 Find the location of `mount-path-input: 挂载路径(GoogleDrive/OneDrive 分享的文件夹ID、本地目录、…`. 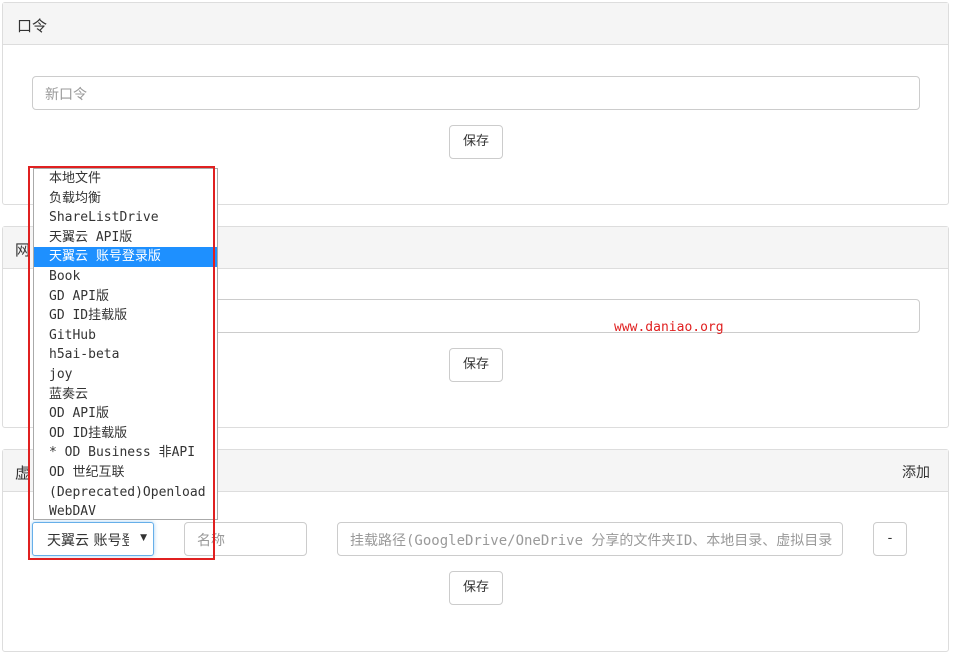

mount-path-input: 挂载路径(GoogleDrive/OneDrive 分享的文件夹ID、本地目录、… is located at coordinates (590, 539).